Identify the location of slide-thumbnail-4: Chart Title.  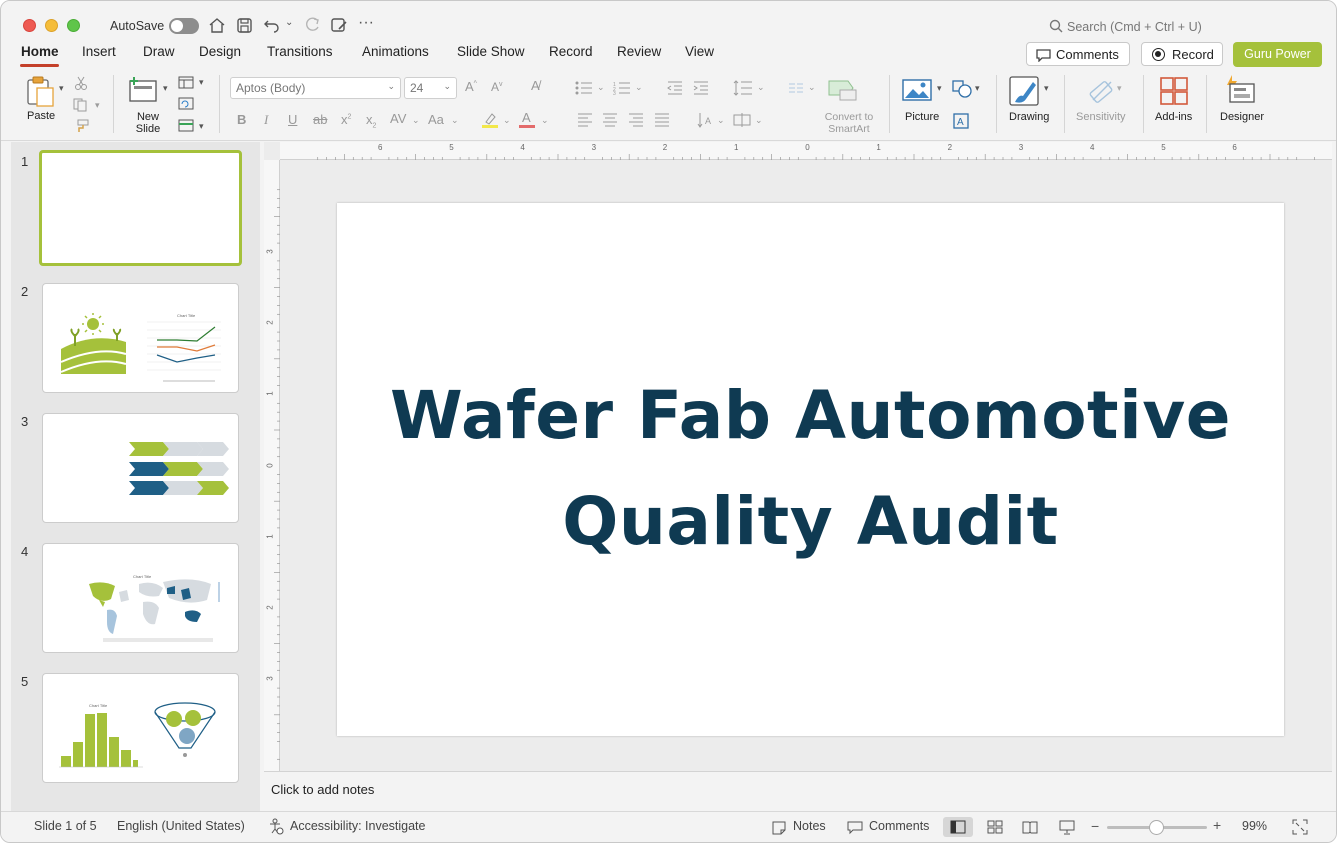
(140, 598).